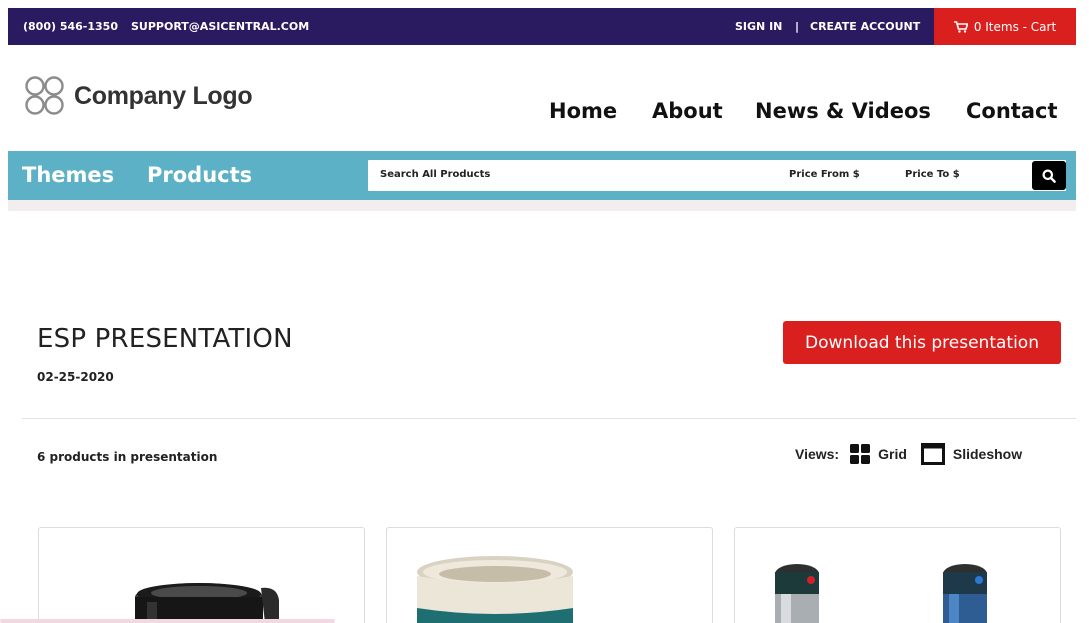  I want to click on category-themes: Themes, so click(68, 175).